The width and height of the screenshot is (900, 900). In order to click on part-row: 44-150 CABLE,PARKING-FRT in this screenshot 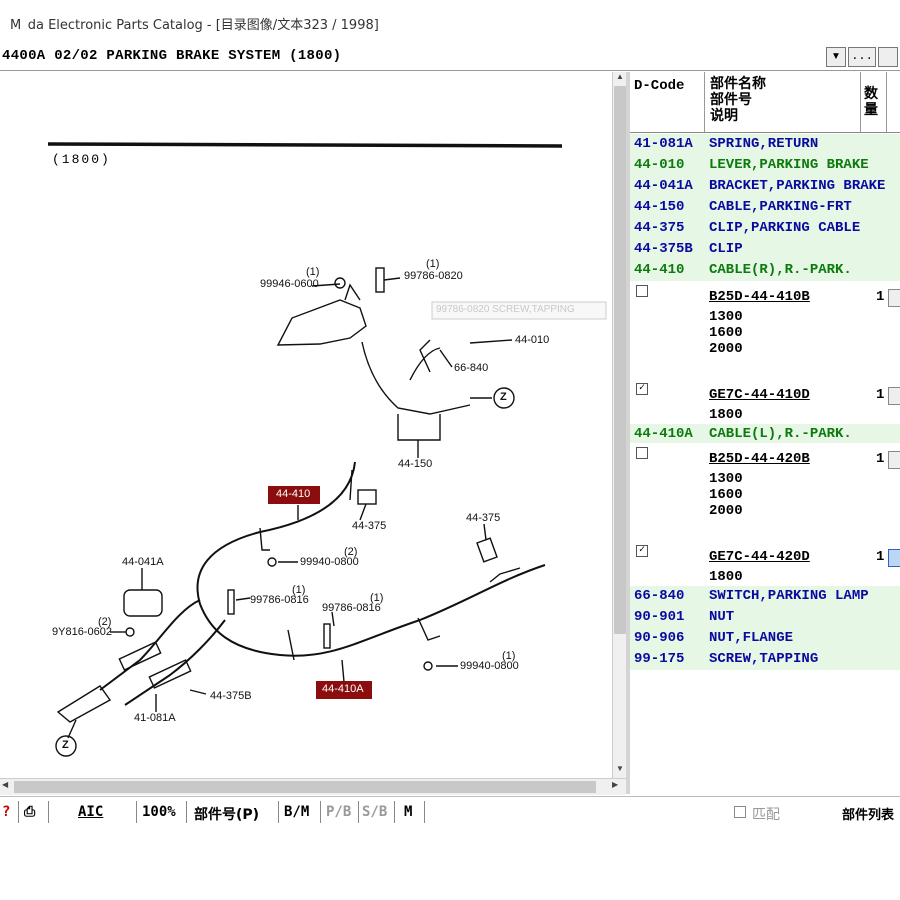, I will do `click(765, 207)`.